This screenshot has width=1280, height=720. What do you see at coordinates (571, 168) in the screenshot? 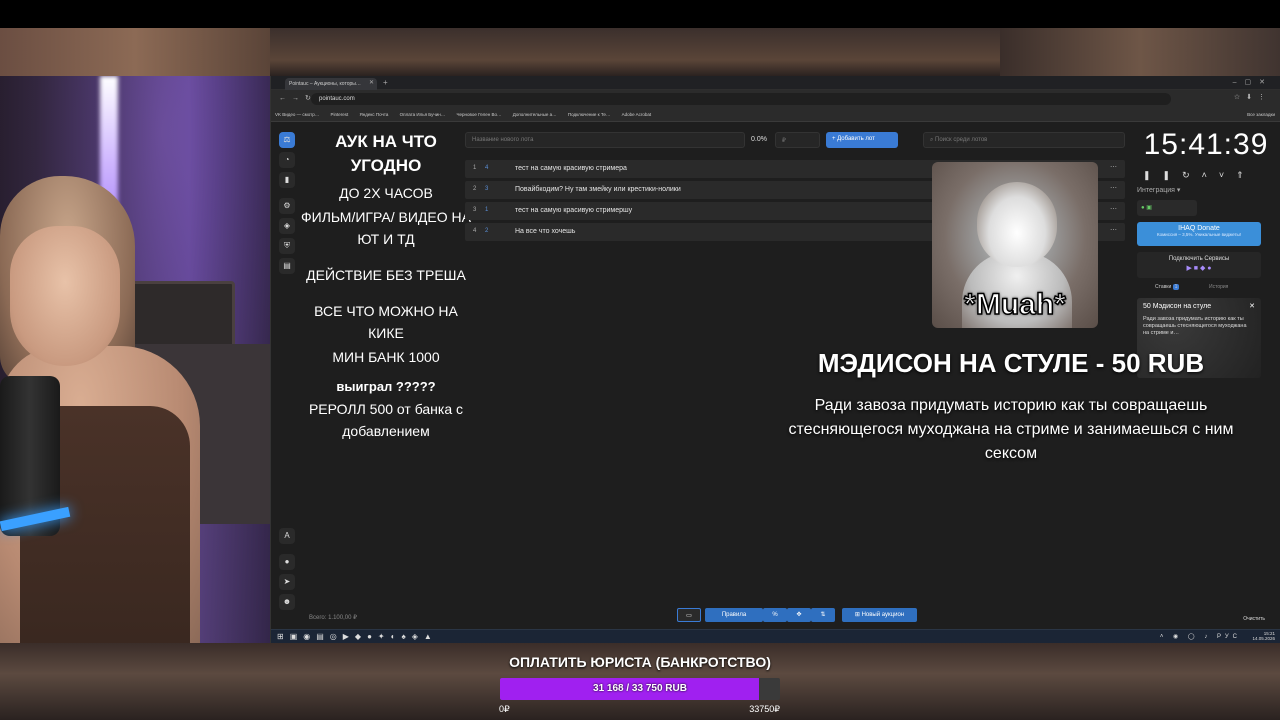
I see `lot-title: тест на самую красивую стримера` at bounding box center [571, 168].